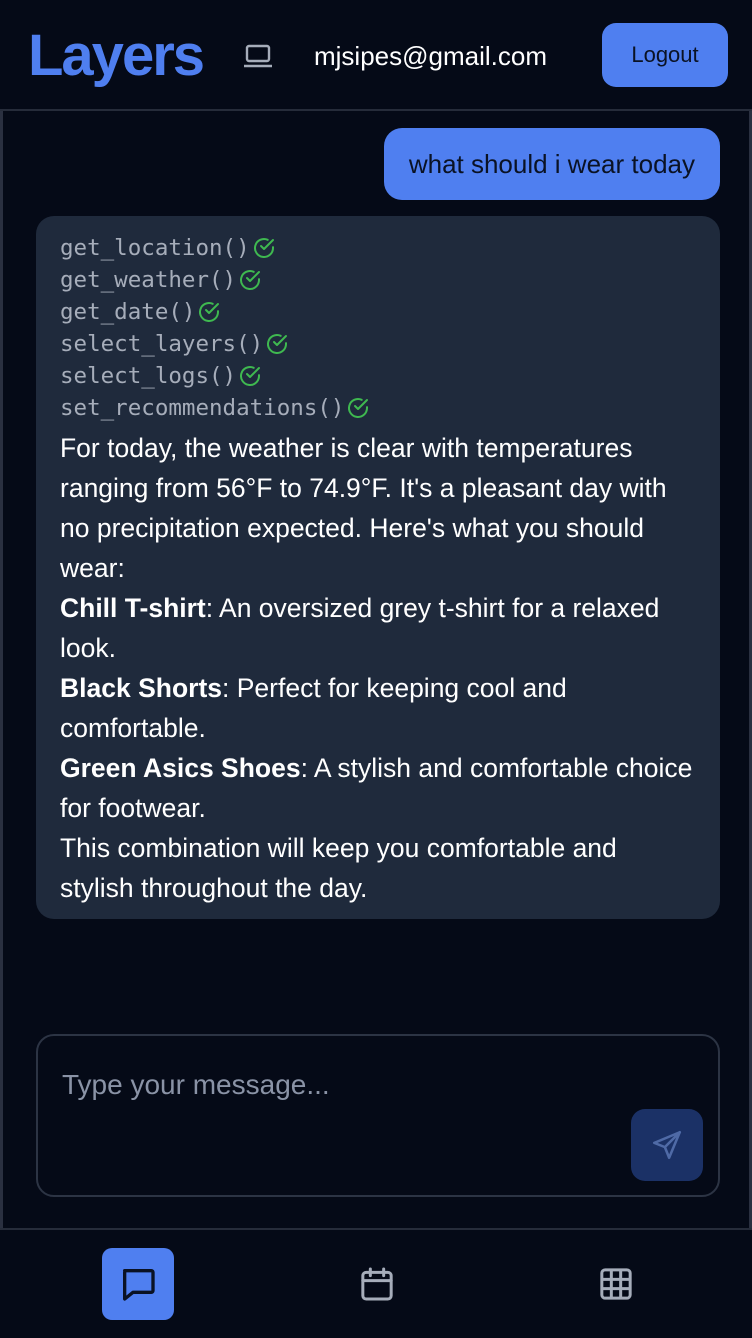 The height and width of the screenshot is (1338, 752). I want to click on user-email: mjsipes@gmail.com, so click(430, 56).